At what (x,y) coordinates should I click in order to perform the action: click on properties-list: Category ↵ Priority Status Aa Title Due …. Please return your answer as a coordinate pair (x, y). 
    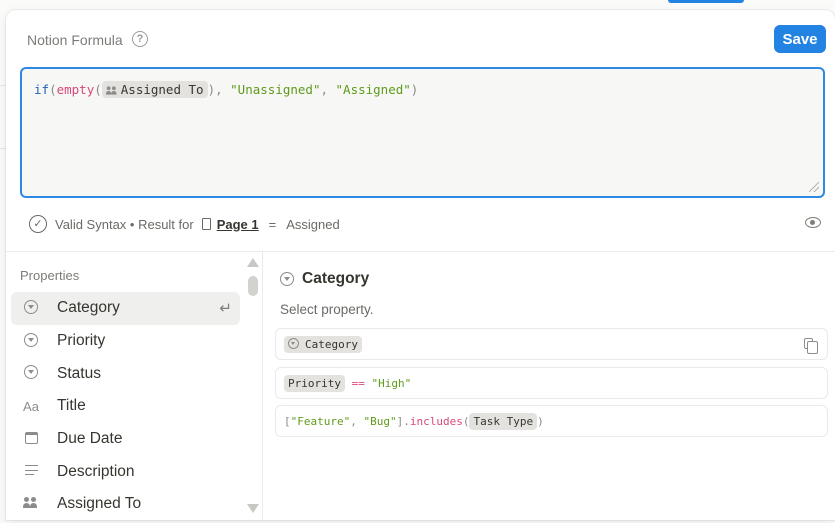
    Looking at the image, I should click on (125, 406).